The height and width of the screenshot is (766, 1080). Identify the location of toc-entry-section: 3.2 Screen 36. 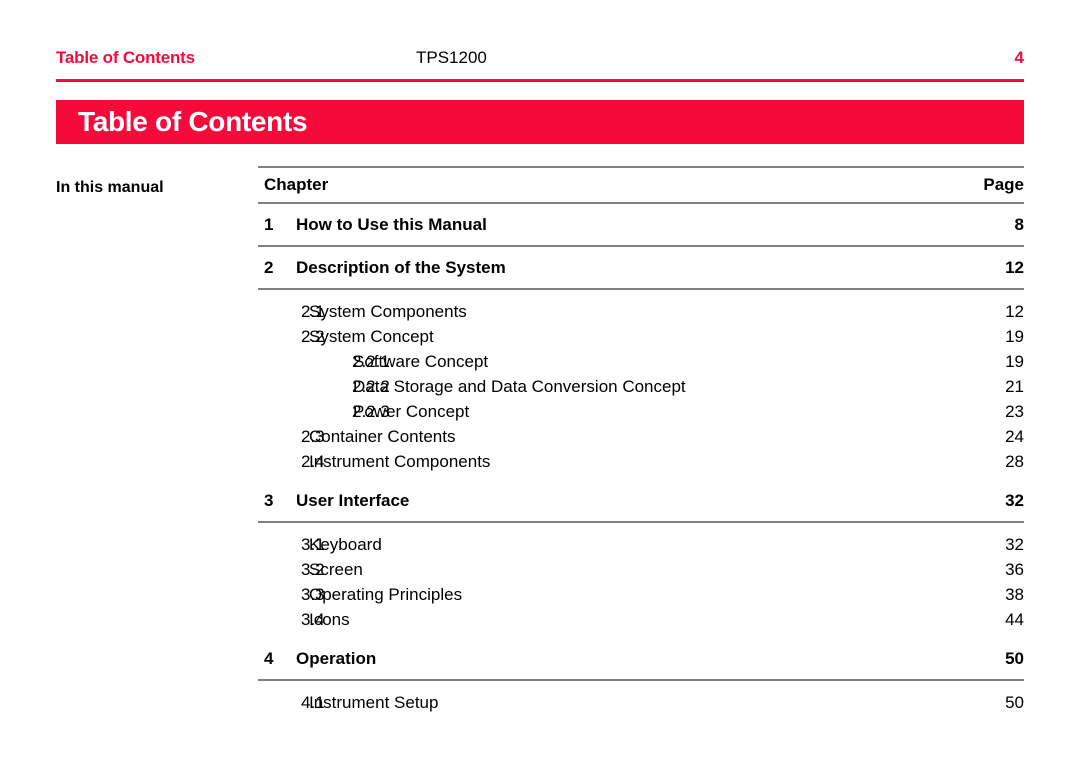
(641, 569).